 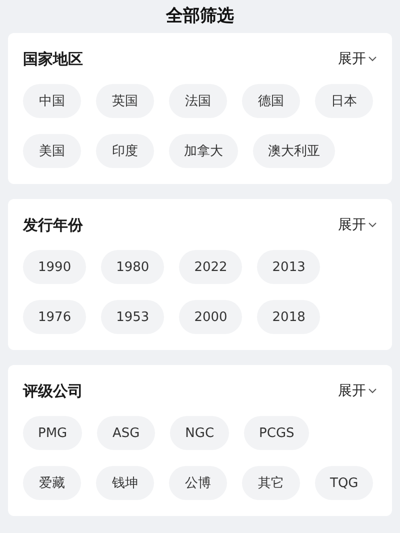 I want to click on filter-option: 爱藏, so click(x=52, y=483).